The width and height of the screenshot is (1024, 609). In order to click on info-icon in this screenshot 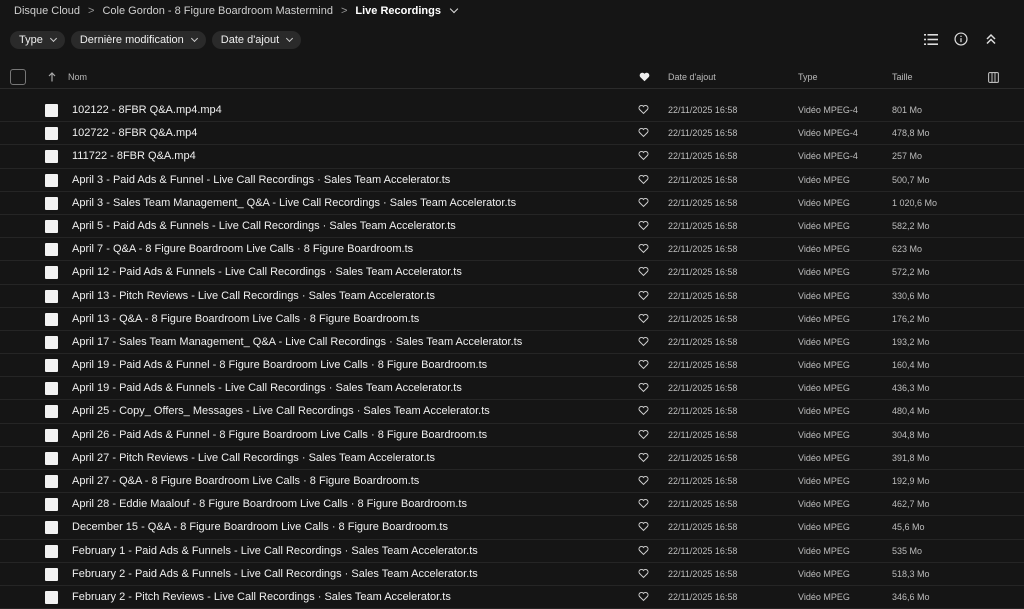, I will do `click(961, 39)`.